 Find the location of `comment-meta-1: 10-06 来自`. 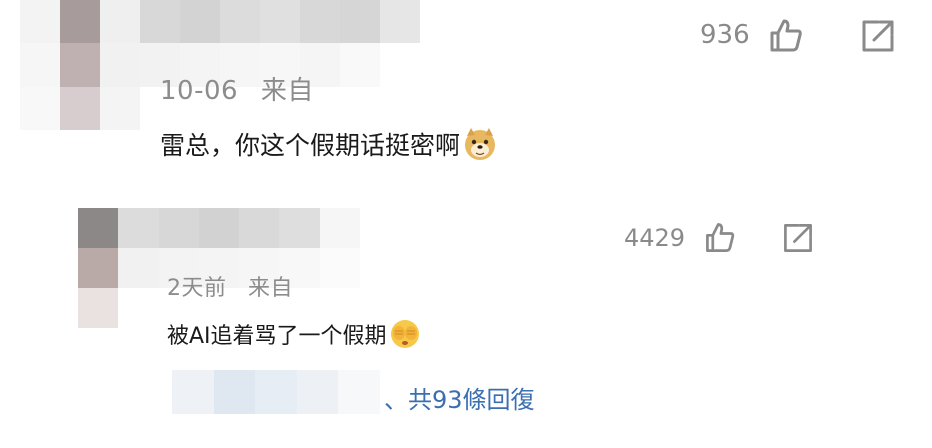

comment-meta-1: 10-06 来自 is located at coordinates (237, 88).